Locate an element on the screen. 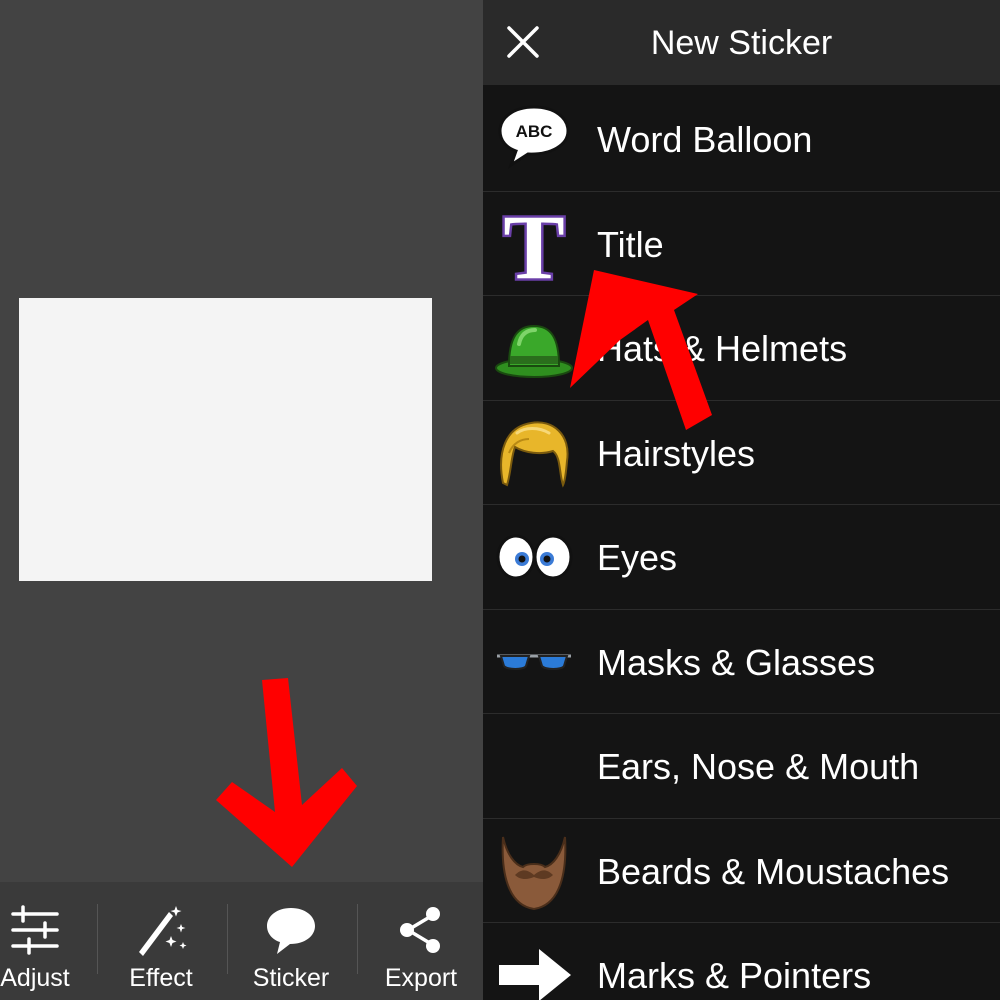  category-word-balloon: ABC Word Balloon is located at coordinates (741, 139).